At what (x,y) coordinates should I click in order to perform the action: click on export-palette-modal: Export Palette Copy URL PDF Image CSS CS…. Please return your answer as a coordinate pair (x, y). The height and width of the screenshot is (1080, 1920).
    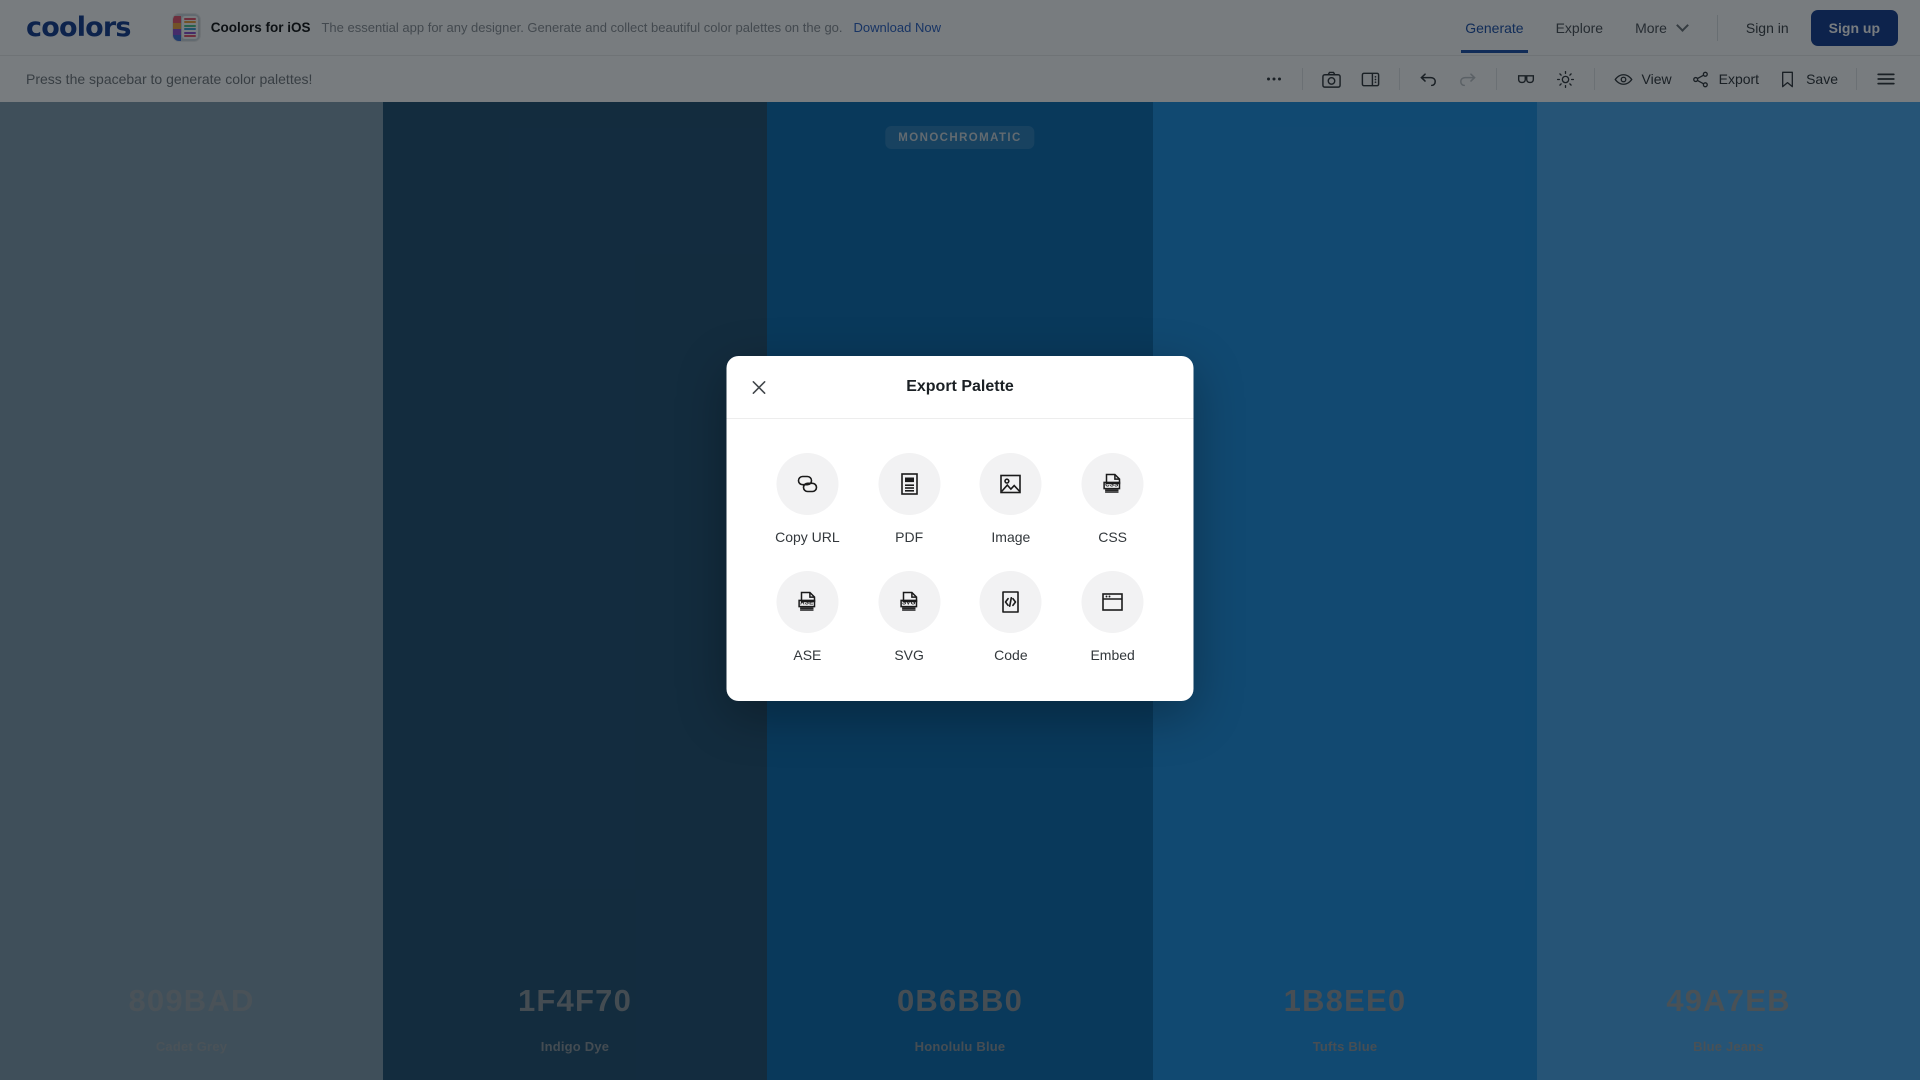
    Looking at the image, I should click on (960, 528).